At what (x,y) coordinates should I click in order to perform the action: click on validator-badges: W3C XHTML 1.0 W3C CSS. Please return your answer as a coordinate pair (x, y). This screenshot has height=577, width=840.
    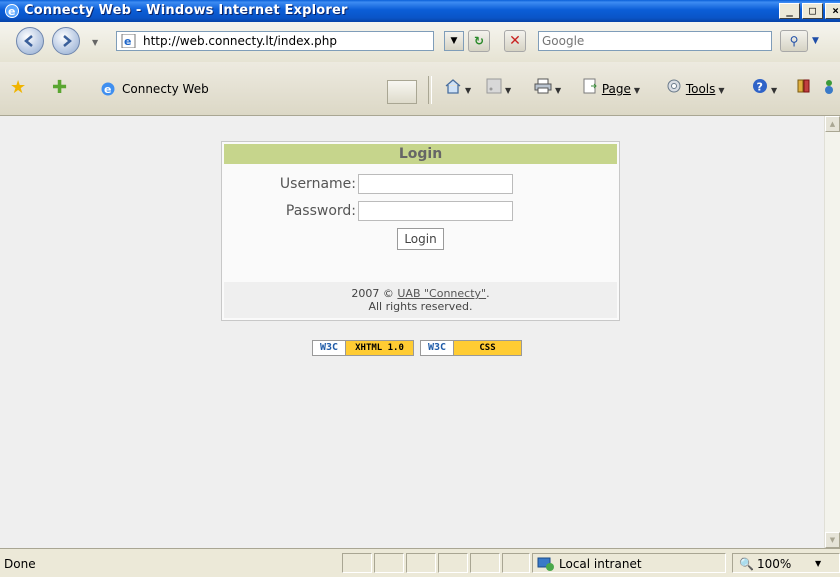
    Looking at the image, I should click on (417, 348).